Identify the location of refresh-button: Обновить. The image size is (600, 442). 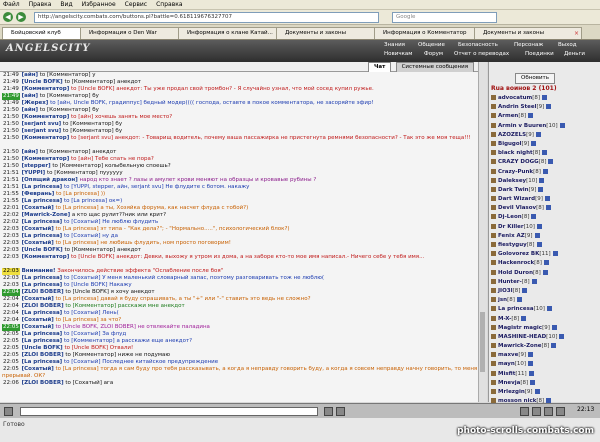
(535, 78).